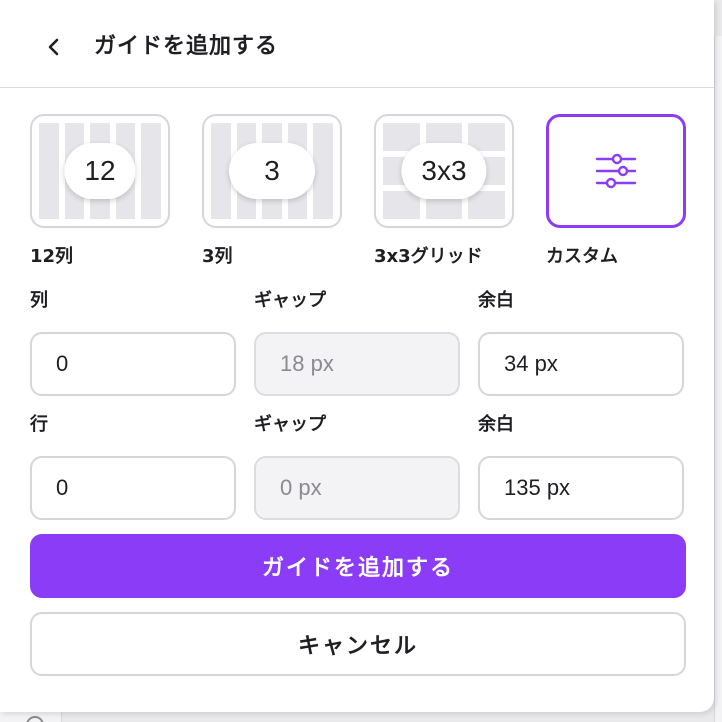 Image resolution: width=722 pixels, height=722 pixels. I want to click on row-margin-input: 135 px, so click(581, 488).